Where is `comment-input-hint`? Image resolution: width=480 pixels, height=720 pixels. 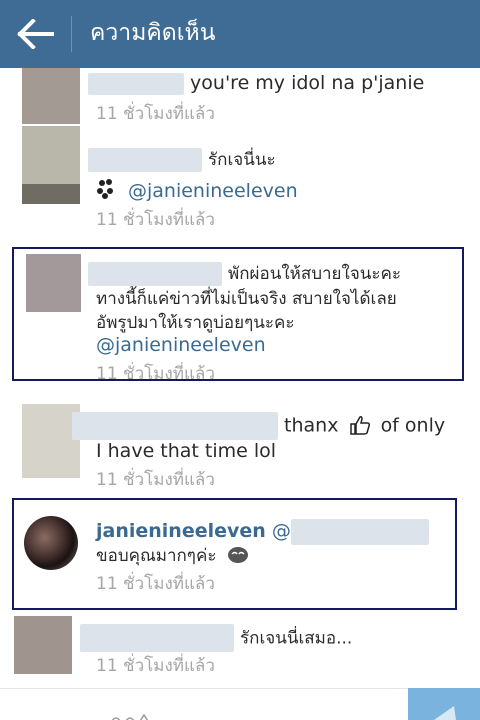
comment-input-hint is located at coordinates (140, 714).